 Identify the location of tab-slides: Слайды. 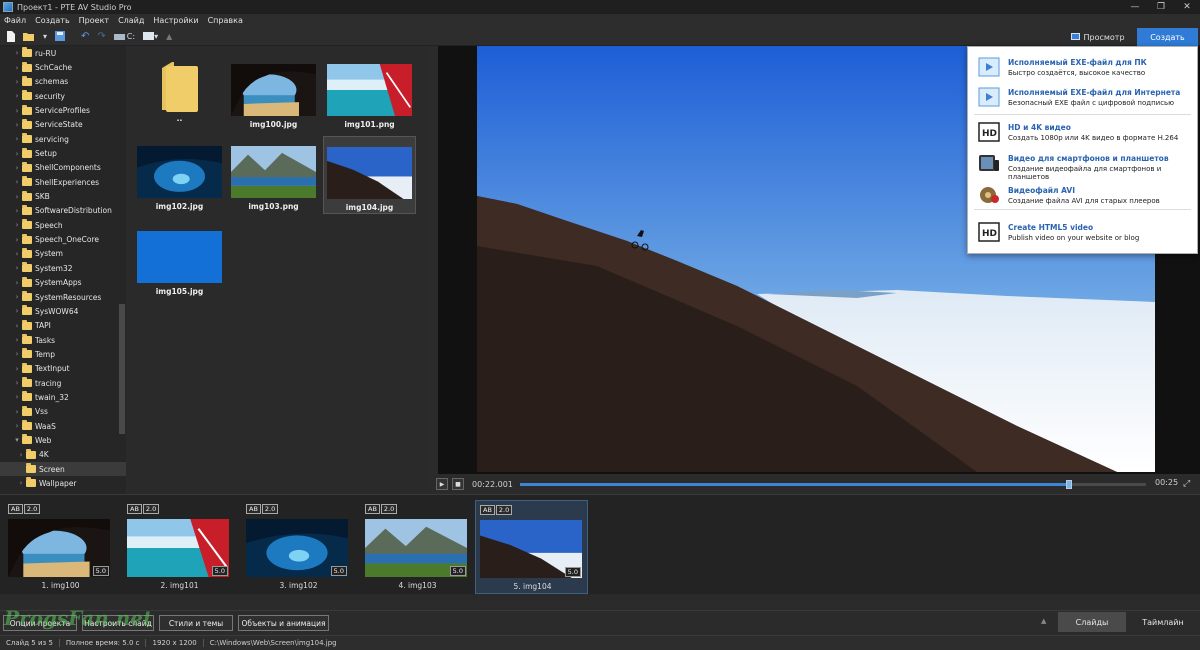
(1092, 622).